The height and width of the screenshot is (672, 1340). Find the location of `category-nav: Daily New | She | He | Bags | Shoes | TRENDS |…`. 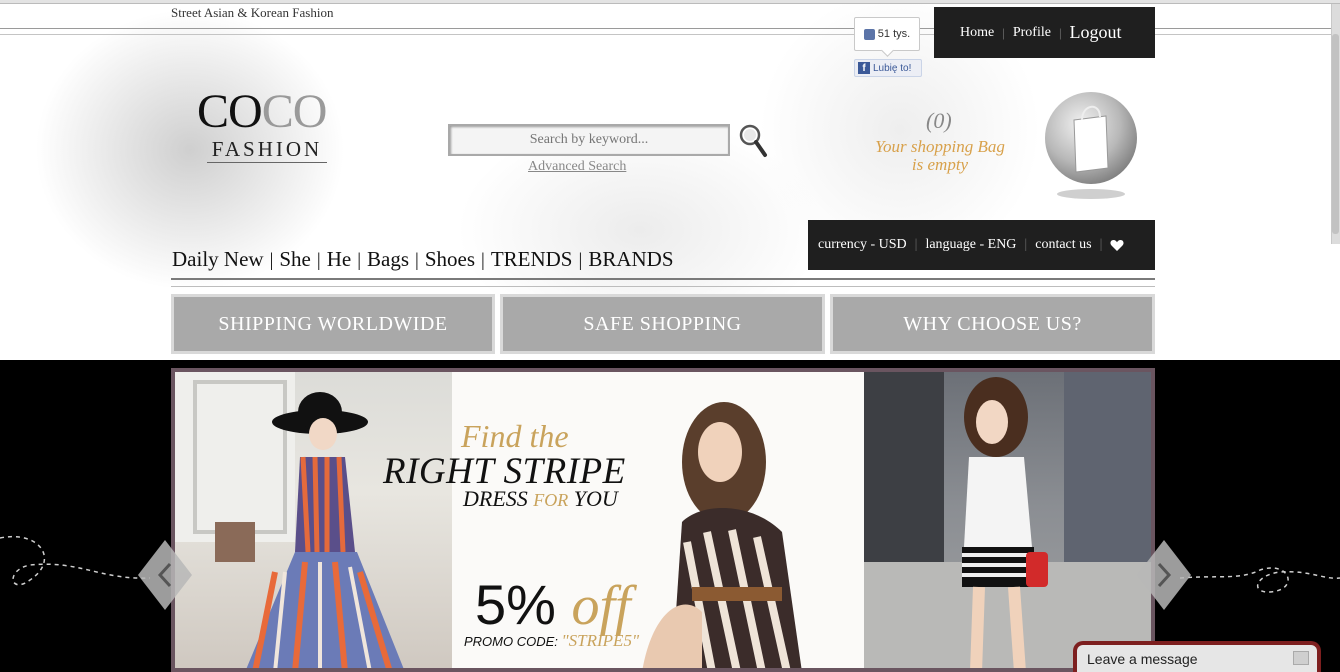

category-nav: Daily New | She | He | Bags | Shoes | TRENDS |… is located at coordinates (423, 259).